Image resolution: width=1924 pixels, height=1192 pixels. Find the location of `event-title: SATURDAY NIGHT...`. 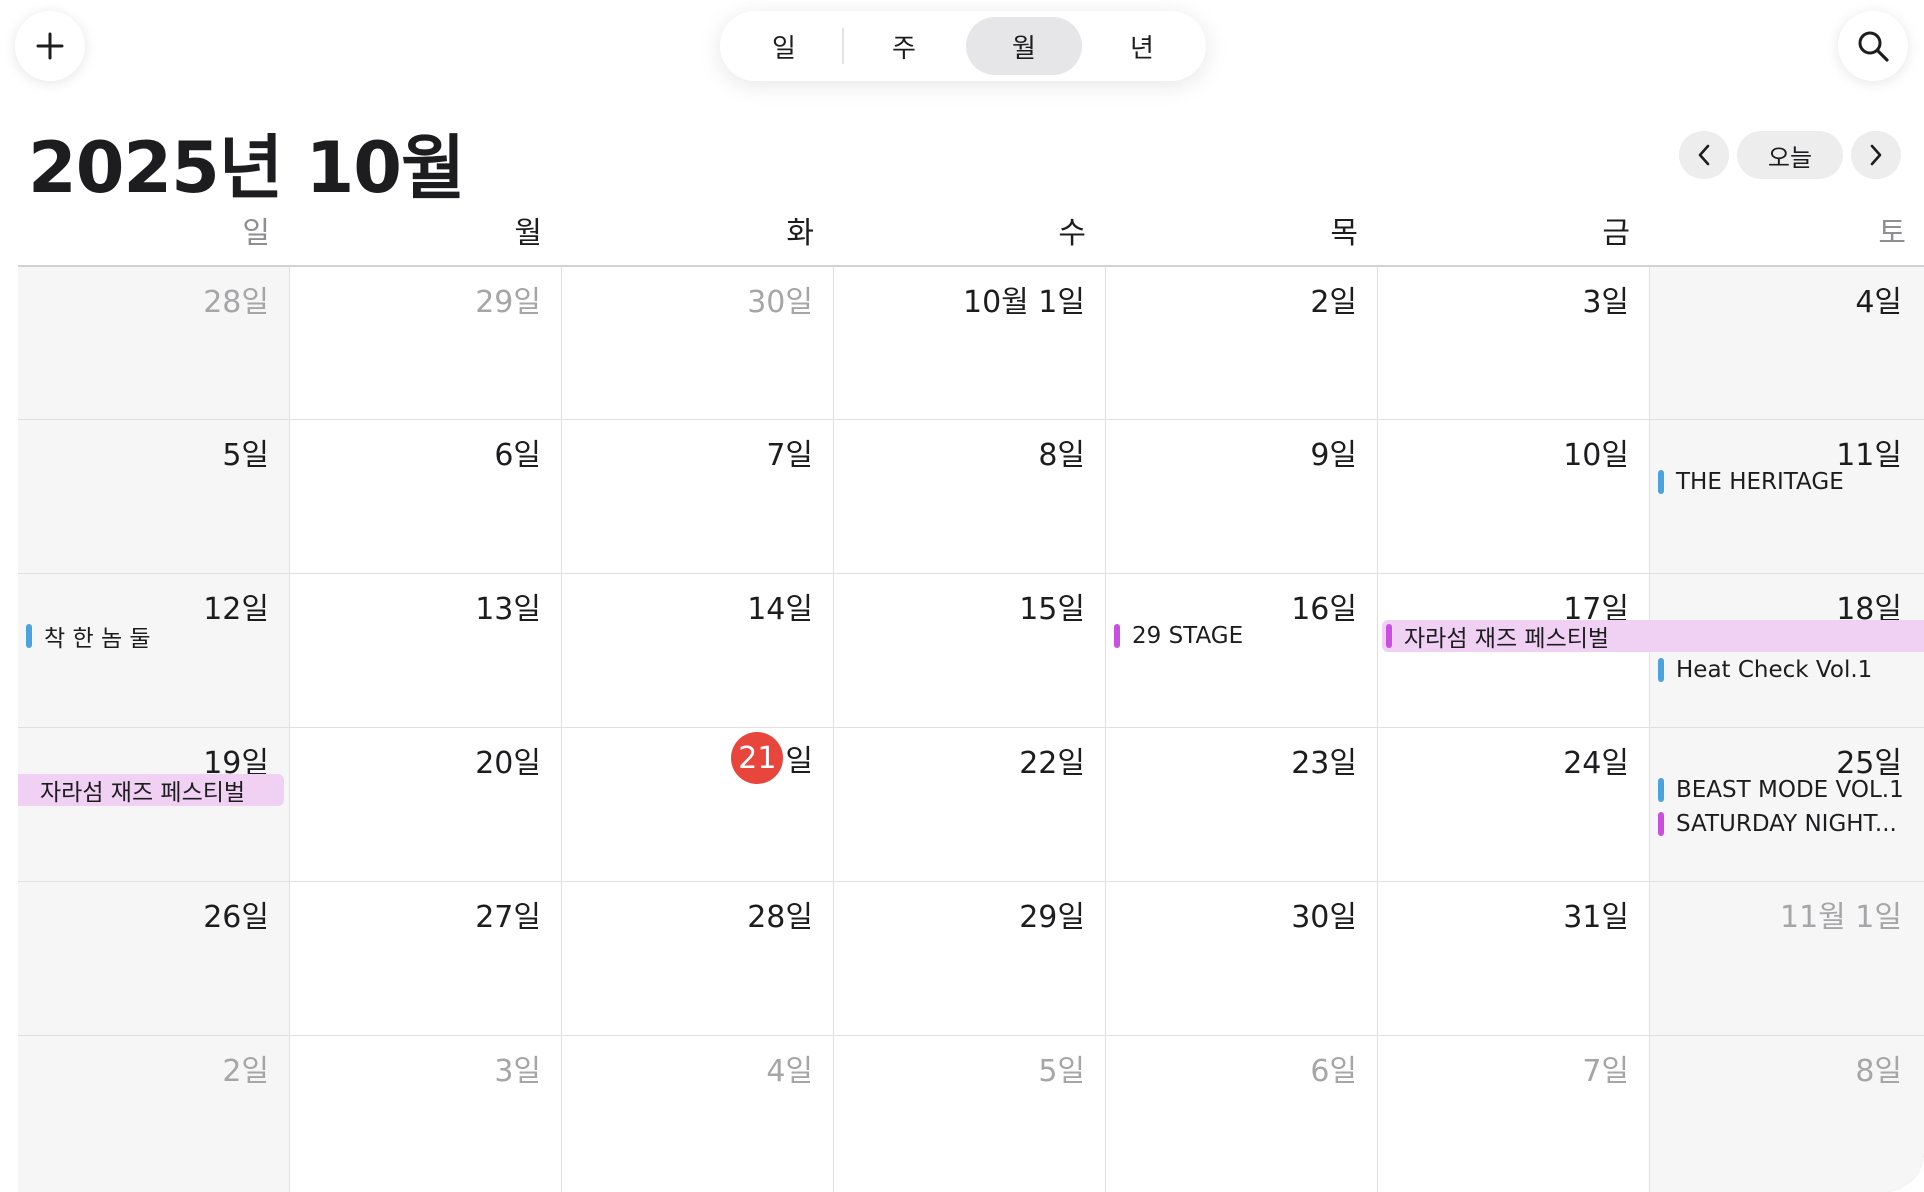

event-title: SATURDAY NIGHT... is located at coordinates (1786, 824).